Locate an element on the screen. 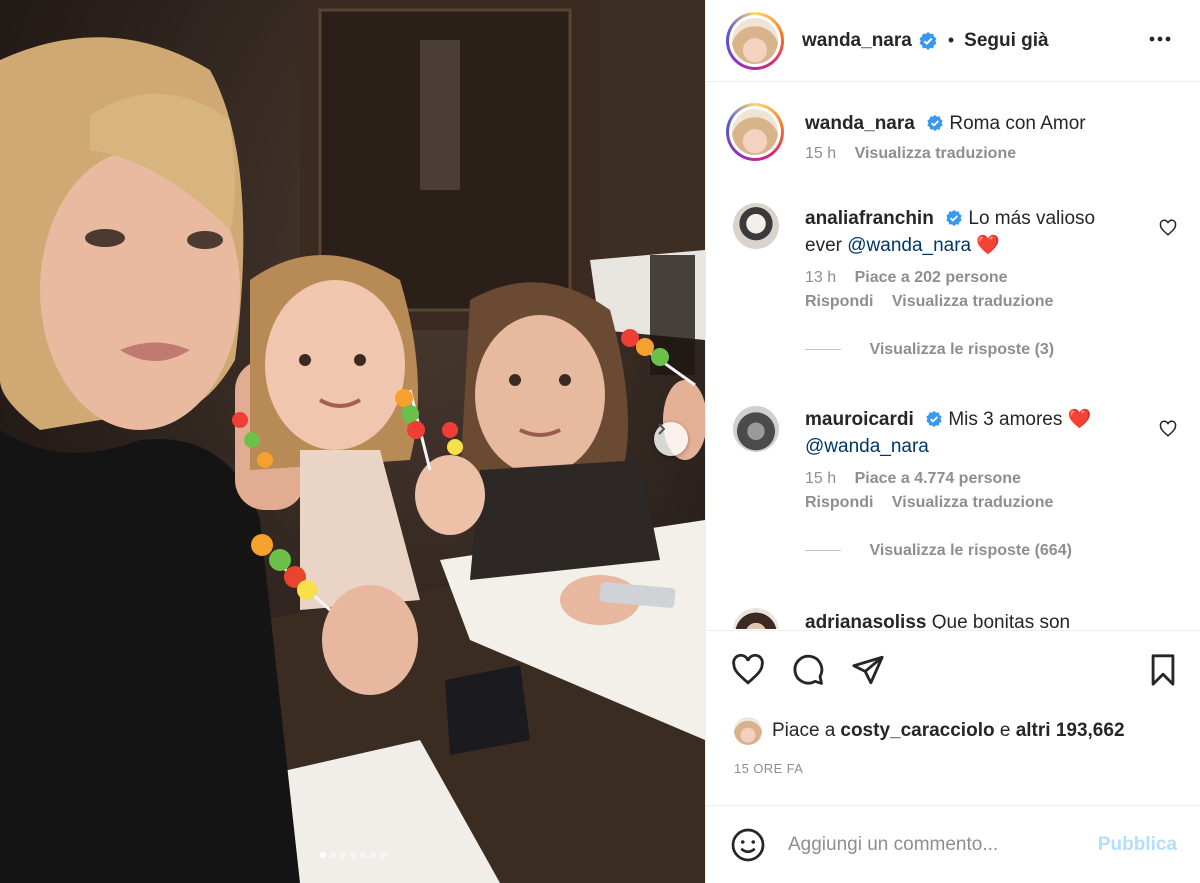 This screenshot has width=1200, height=883. caption-translate-link: Visualizza traduzione is located at coordinates (936, 153).